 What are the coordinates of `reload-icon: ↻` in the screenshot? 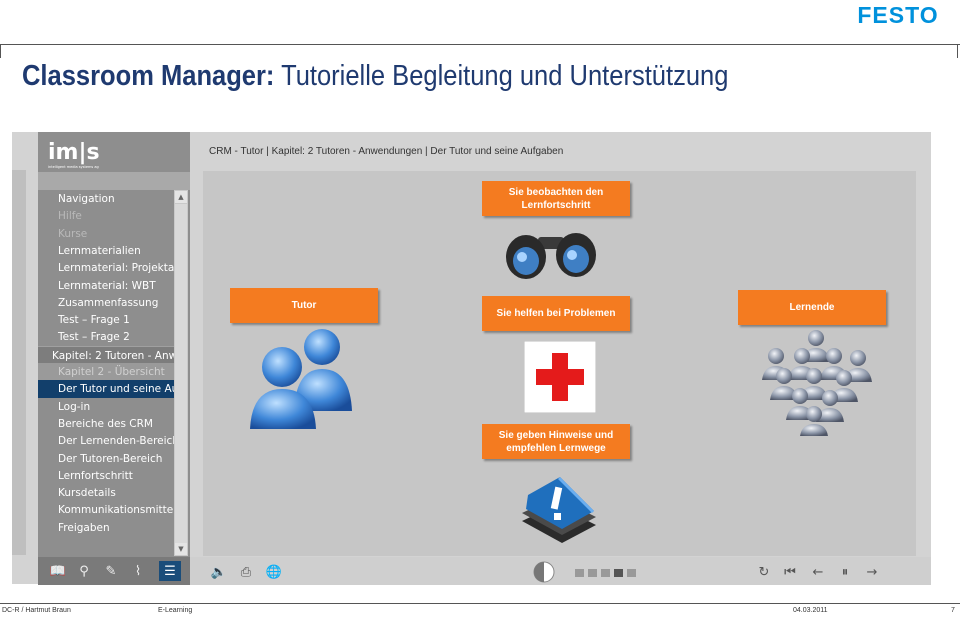 It's located at (764, 572).